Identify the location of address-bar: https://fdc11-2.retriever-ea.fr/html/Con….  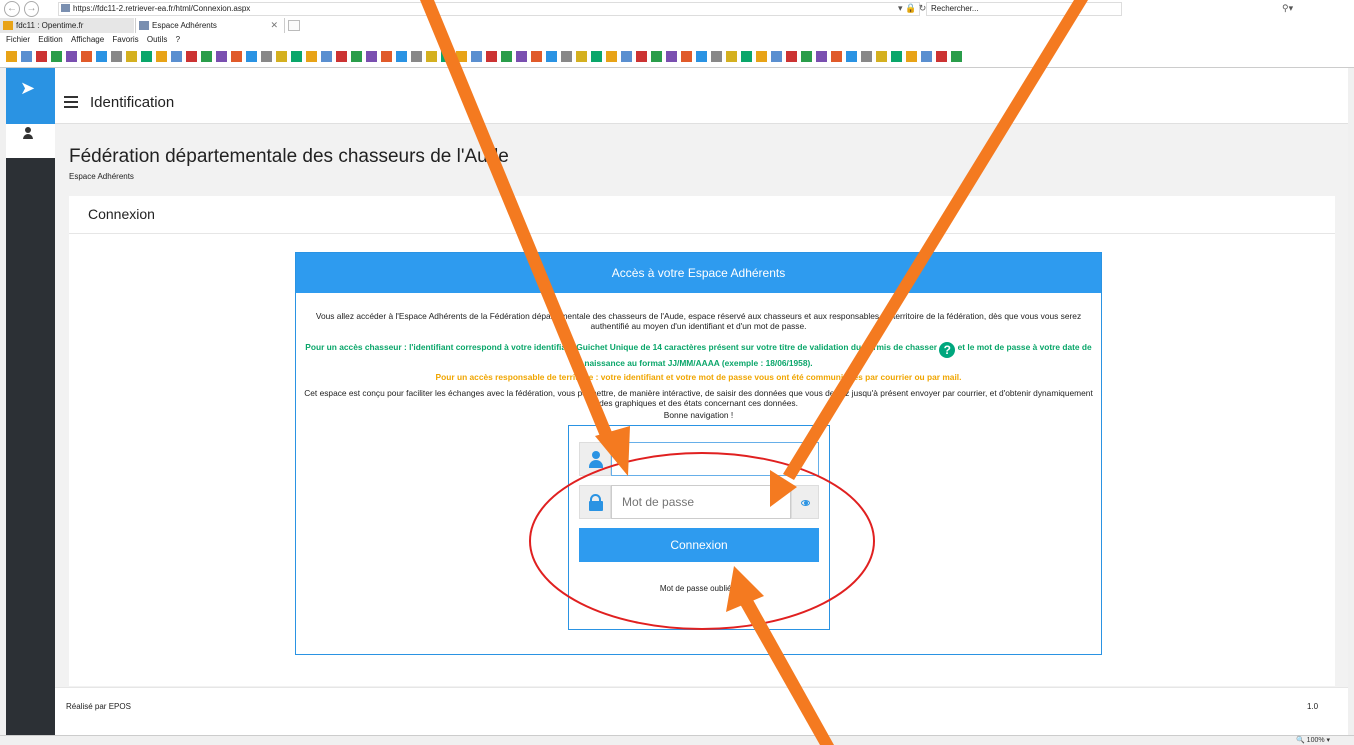
(489, 9).